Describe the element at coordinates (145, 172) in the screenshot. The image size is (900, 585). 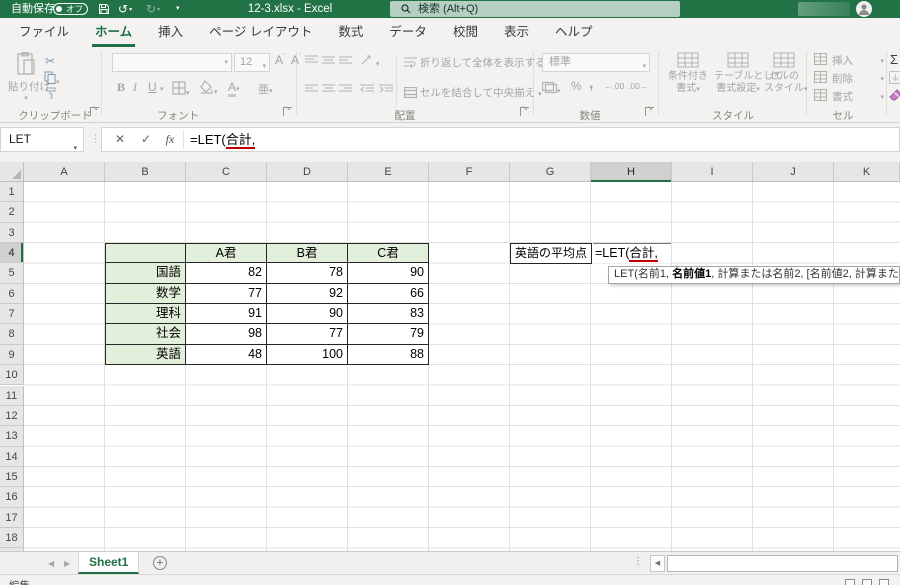
I see `column-header-B: B` at that location.